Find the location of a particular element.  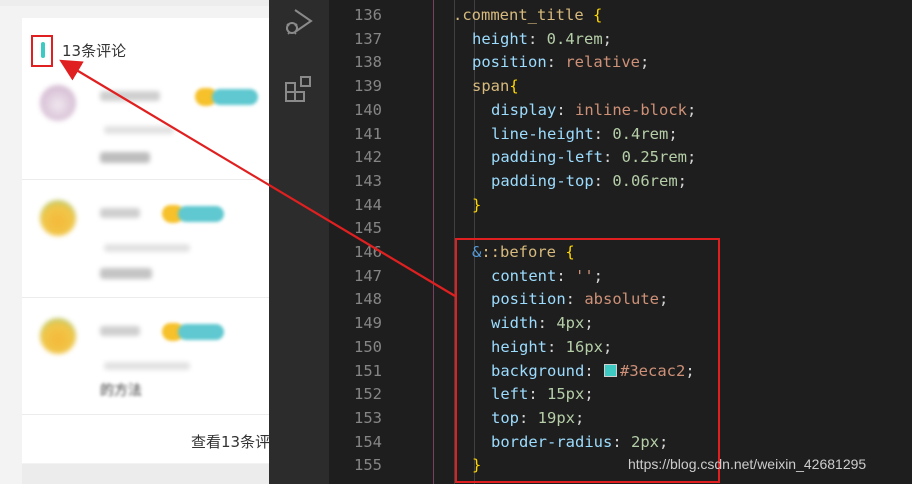

line-number: 145 is located at coordinates (368, 228).